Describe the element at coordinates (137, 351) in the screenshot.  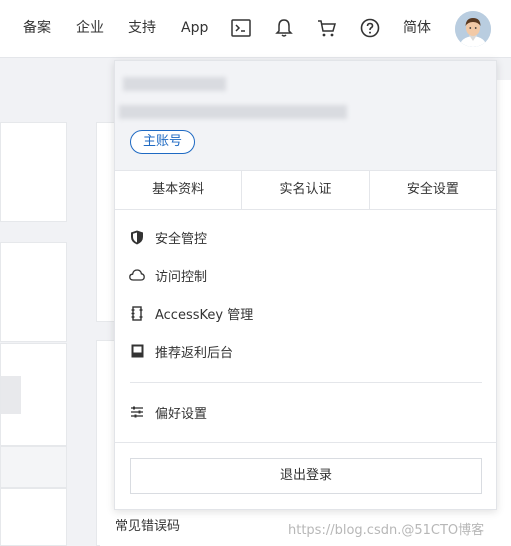
I see `referral-icon` at that location.